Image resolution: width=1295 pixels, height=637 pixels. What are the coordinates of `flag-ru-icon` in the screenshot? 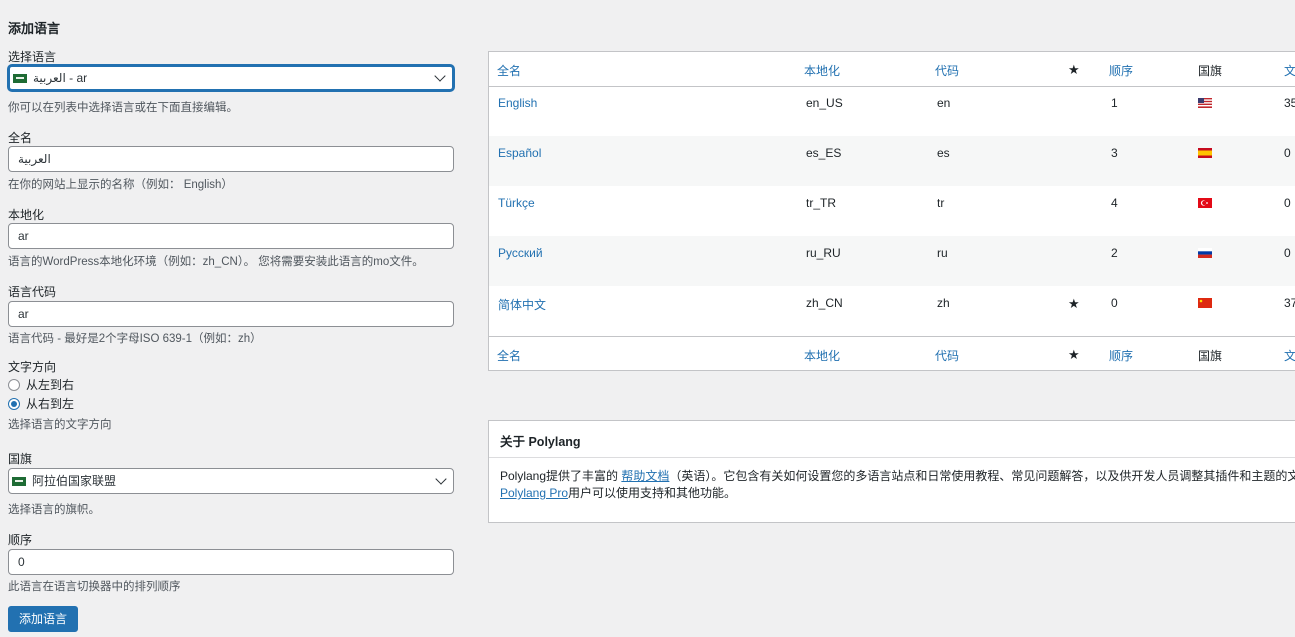 It's located at (1205, 254).